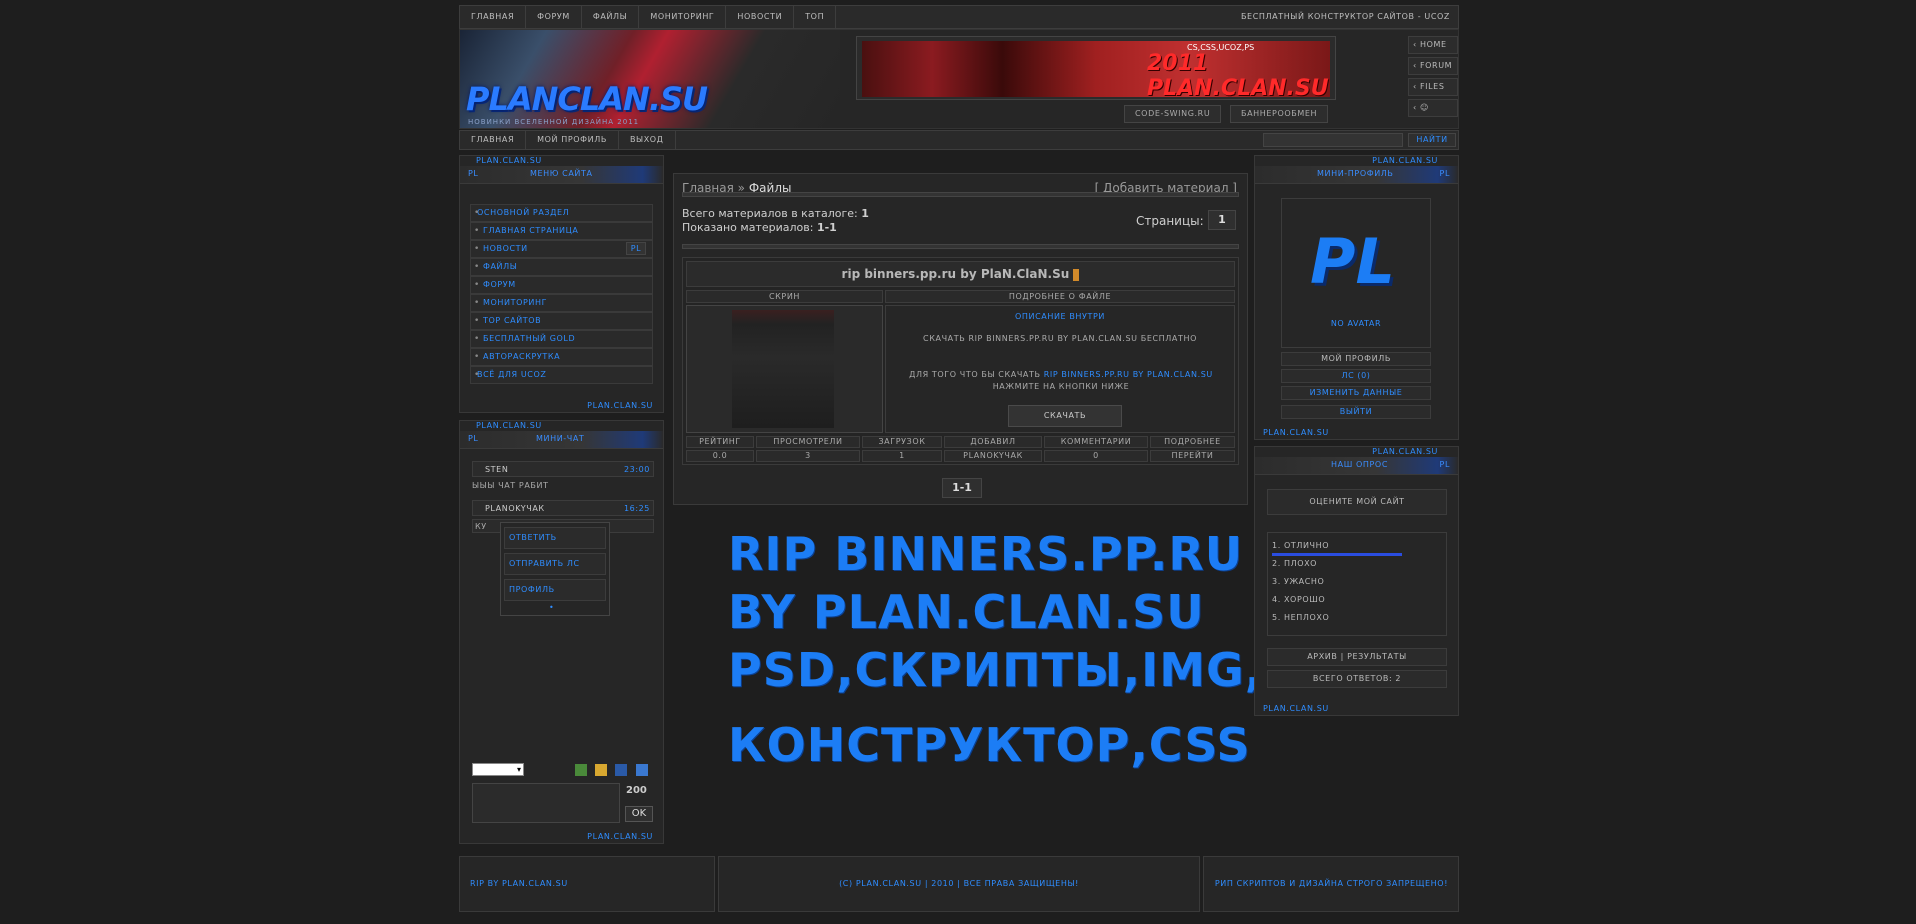 The height and width of the screenshot is (924, 1916). What do you see at coordinates (784, 296) in the screenshot?
I see `screen-column-header: Скрин` at bounding box center [784, 296].